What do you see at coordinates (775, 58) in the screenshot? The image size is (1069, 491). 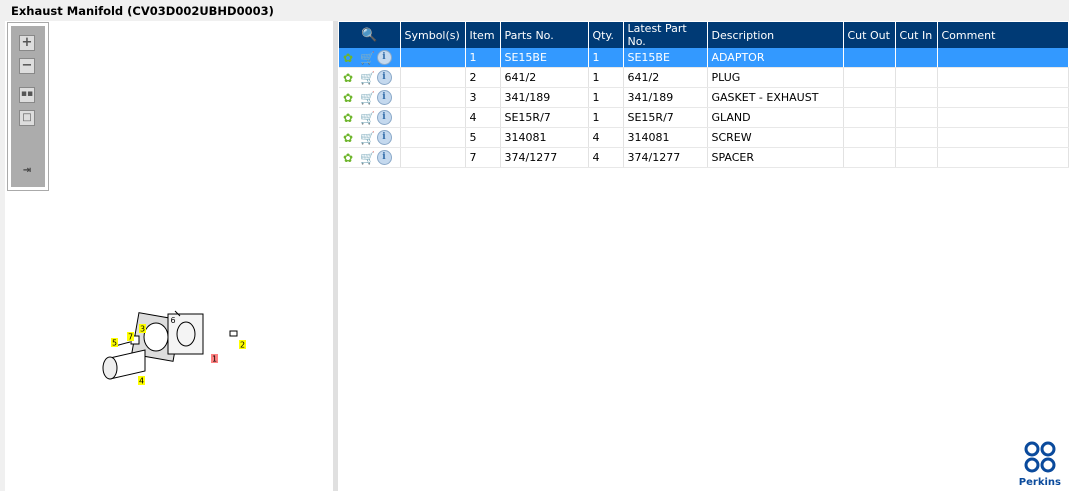 I see `cell-description: ADAPTOR` at bounding box center [775, 58].